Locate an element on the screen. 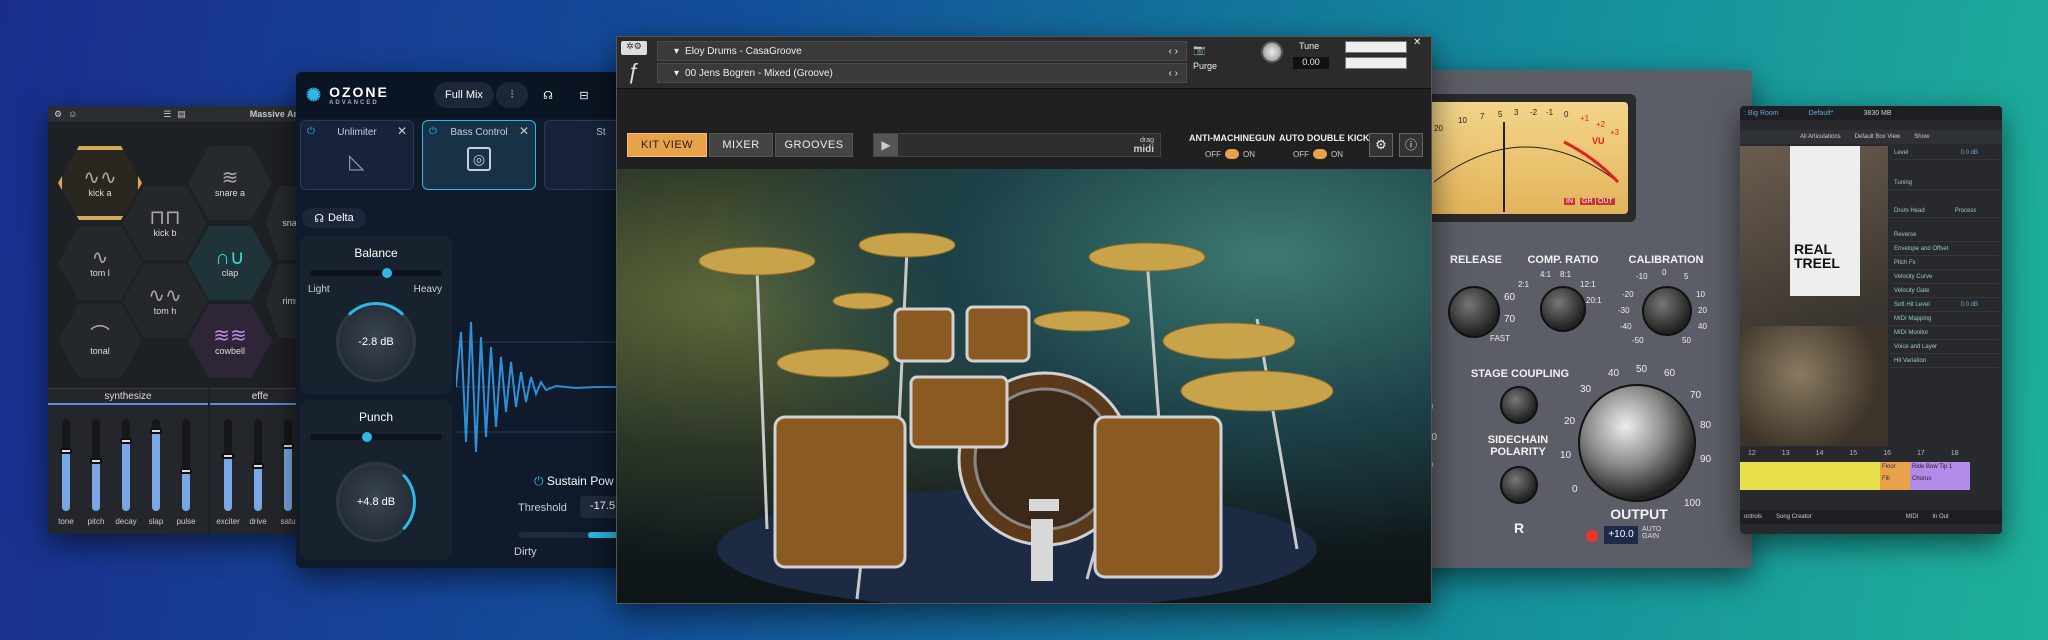 The height and width of the screenshot is (640, 2048). pad-tonal: ⌒ tonal is located at coordinates (100, 341).